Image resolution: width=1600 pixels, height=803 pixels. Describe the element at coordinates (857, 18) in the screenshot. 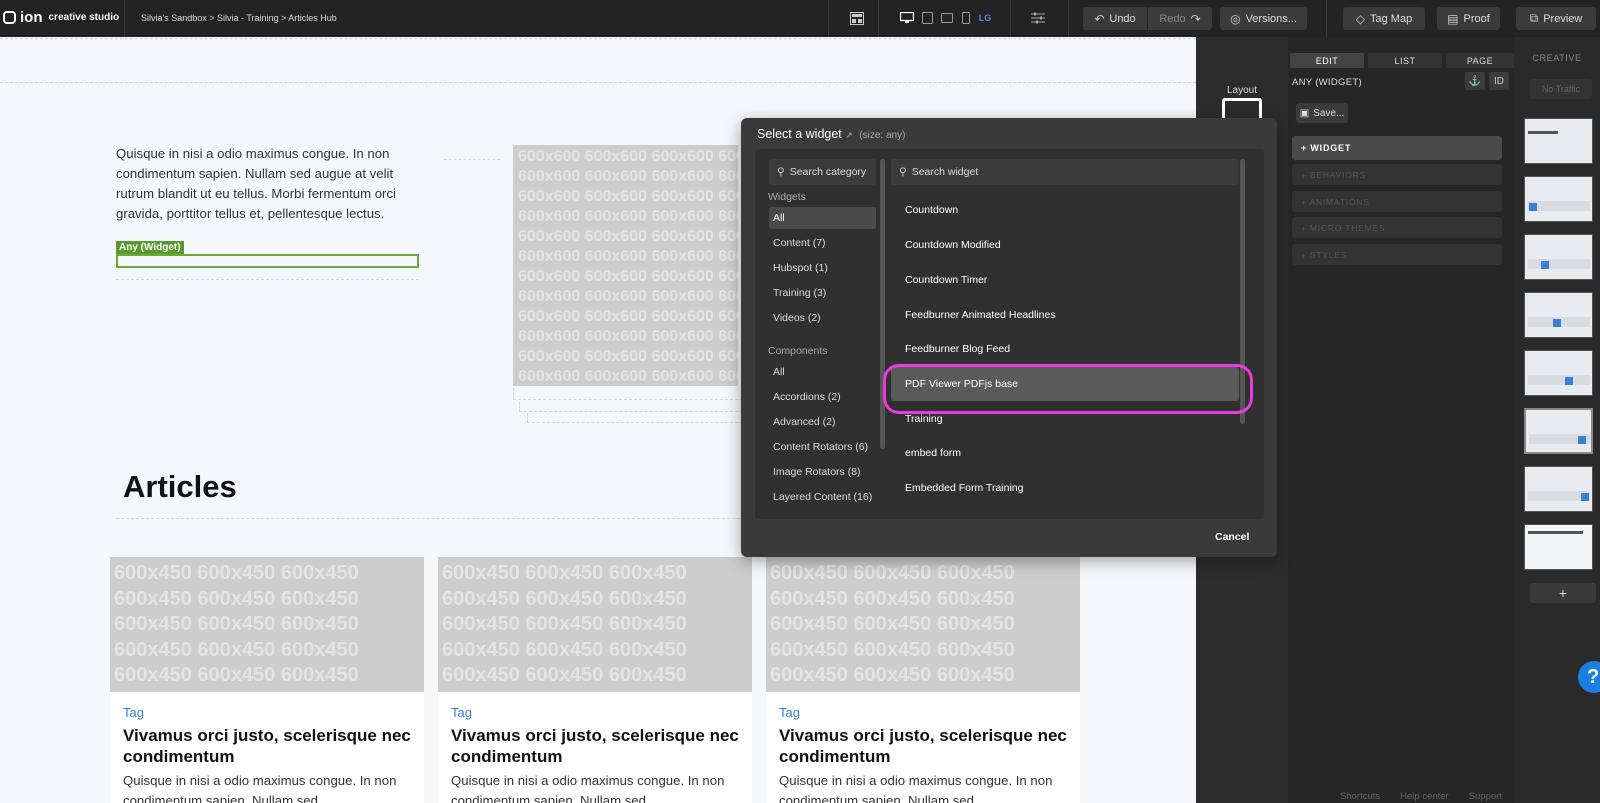

I see `layout-toggle-icon` at that location.